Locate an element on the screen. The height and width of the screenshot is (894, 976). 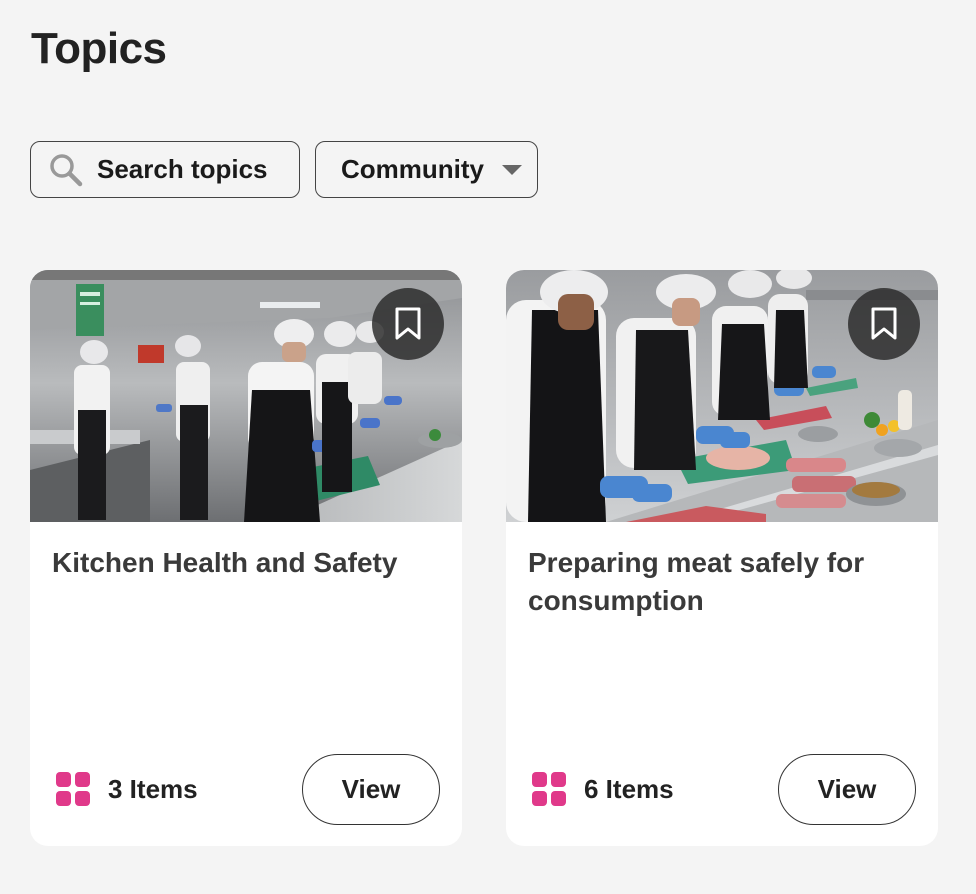
search-icon is located at coordinates (66, 170).